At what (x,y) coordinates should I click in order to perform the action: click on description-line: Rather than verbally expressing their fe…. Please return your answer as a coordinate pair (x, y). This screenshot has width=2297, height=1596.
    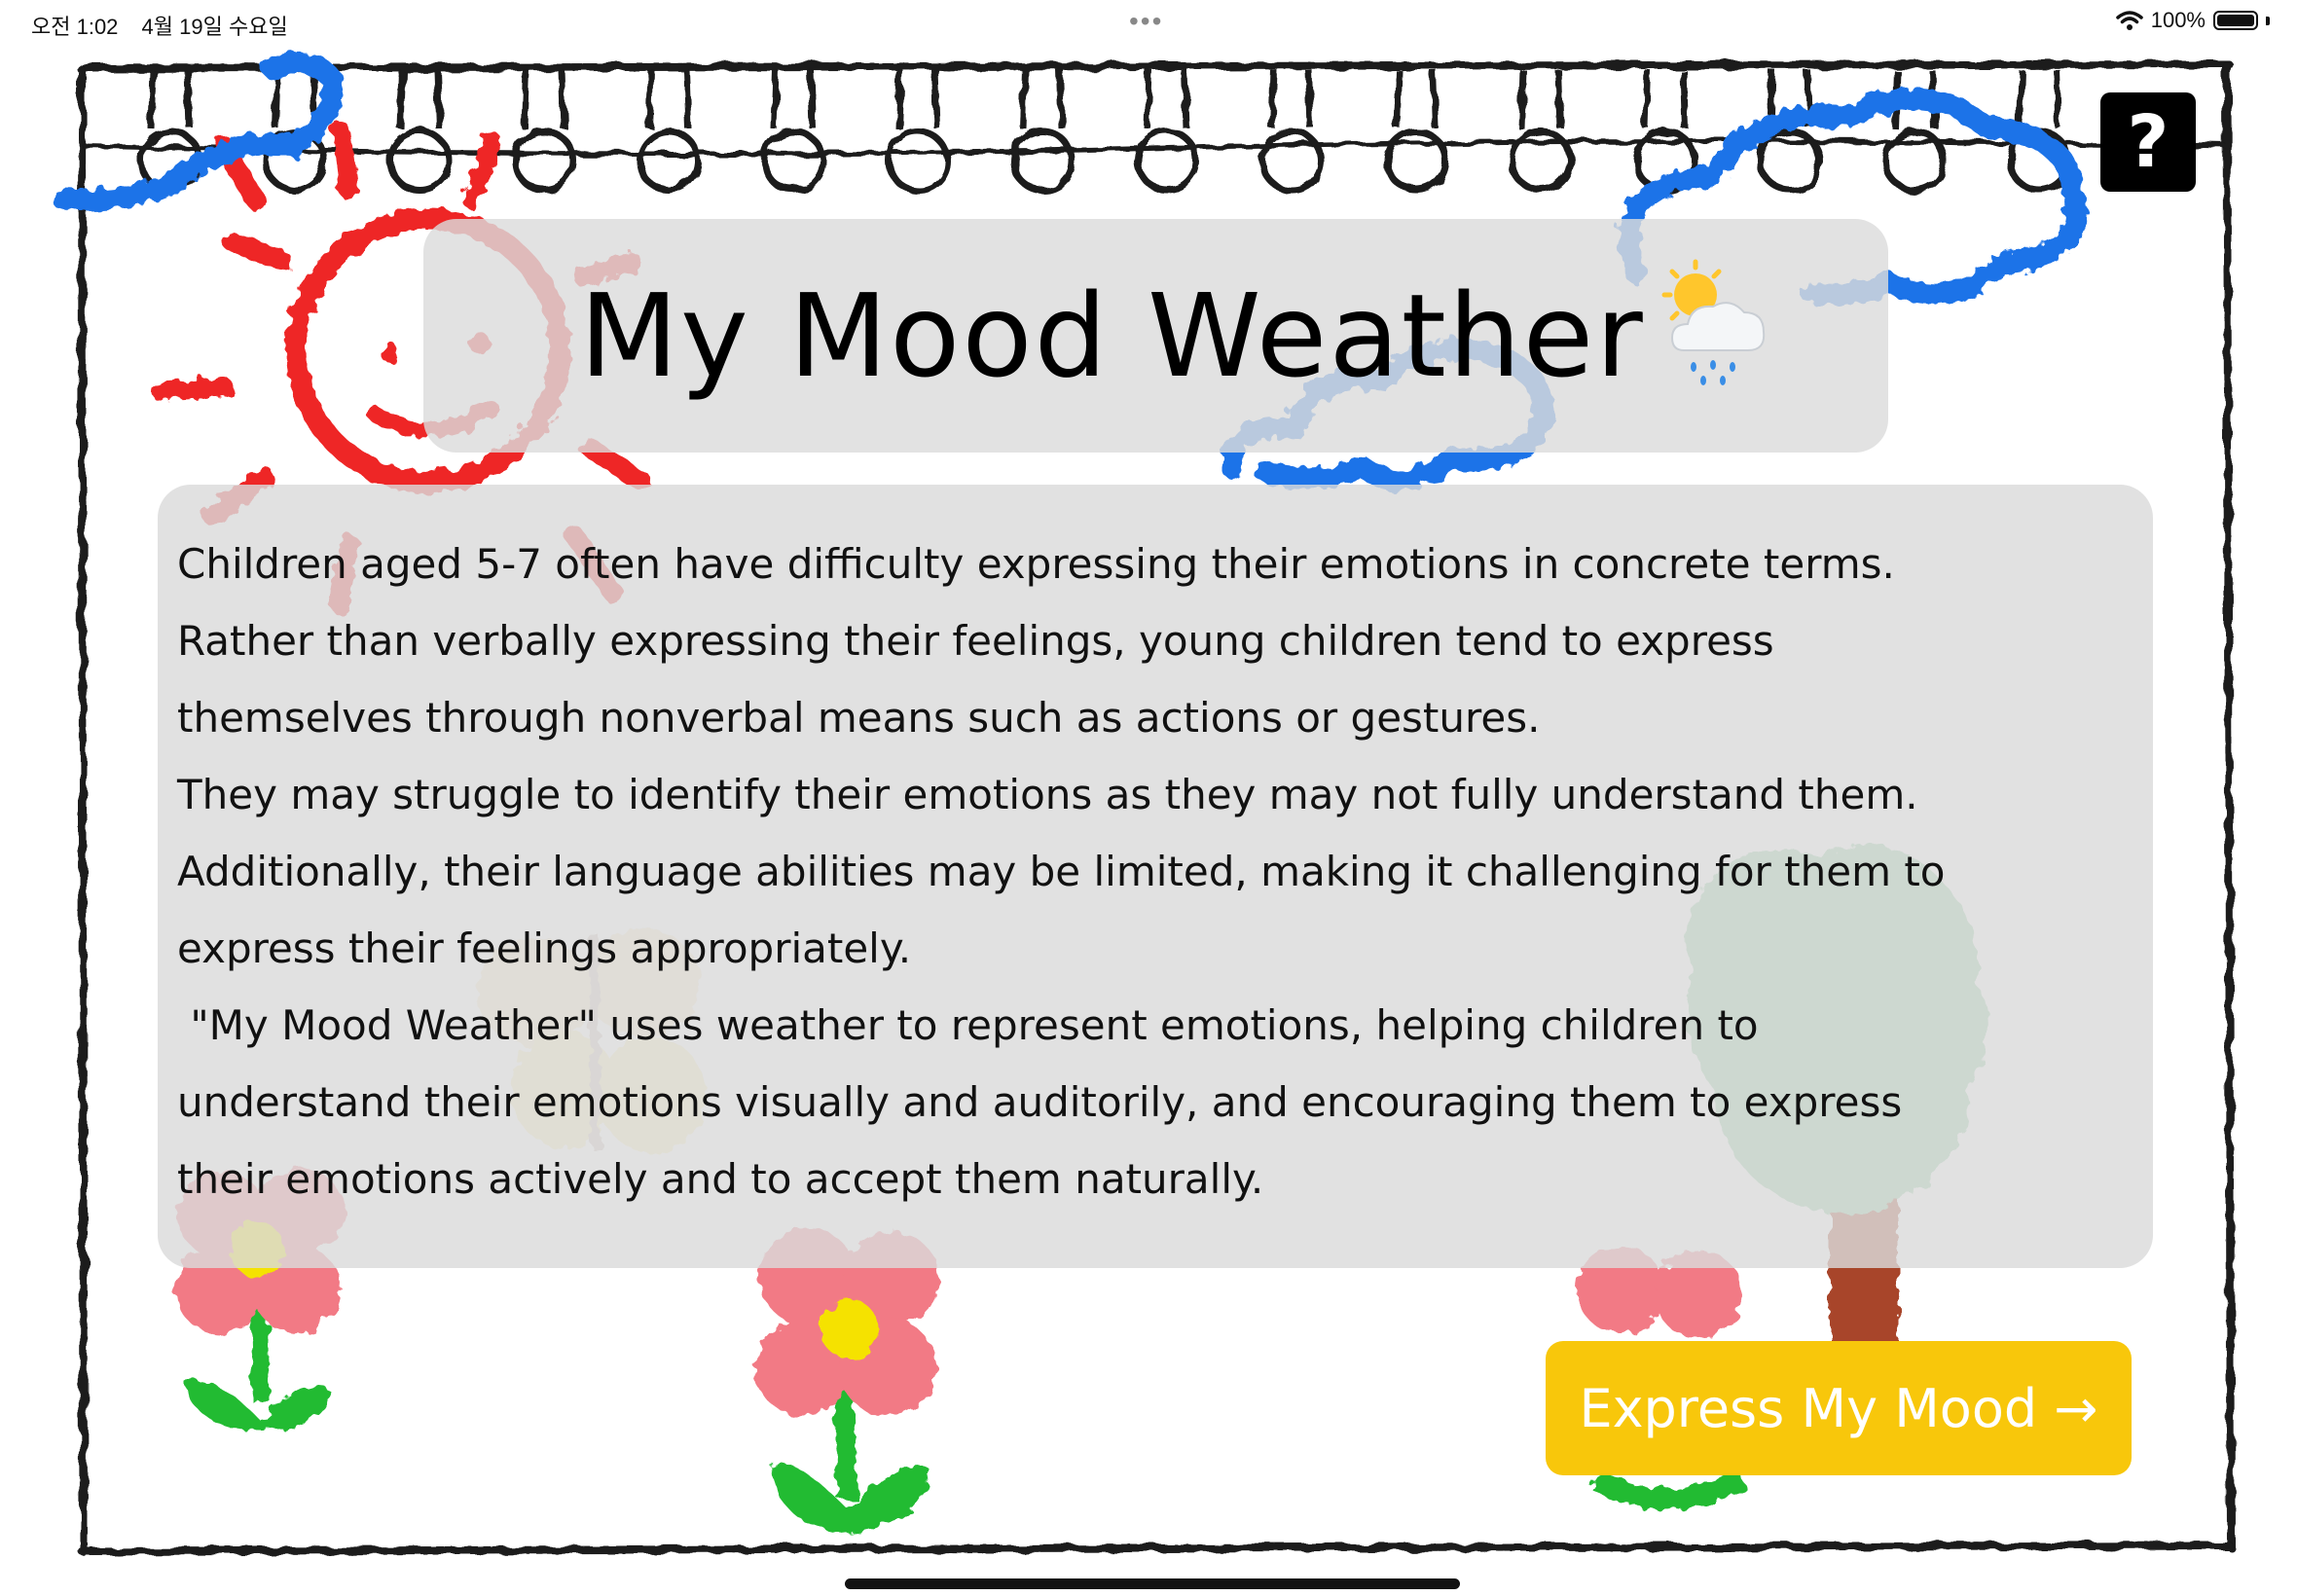
    Looking at the image, I should click on (975, 641).